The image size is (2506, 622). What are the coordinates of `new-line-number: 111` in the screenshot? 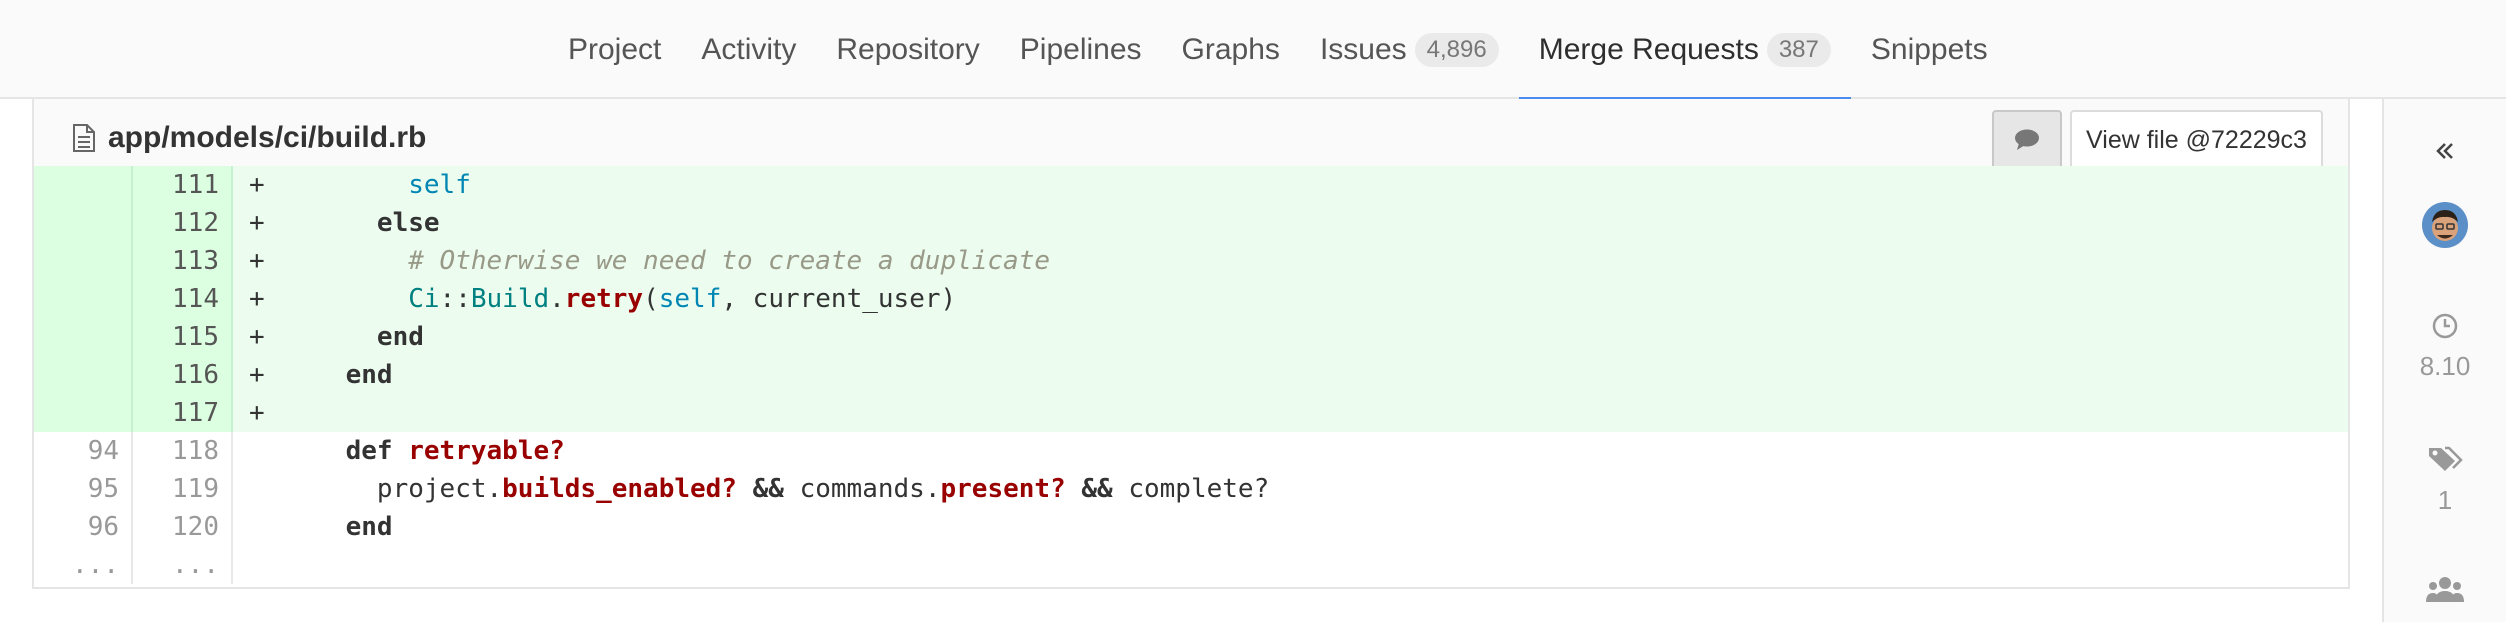 It's located at (183, 185).